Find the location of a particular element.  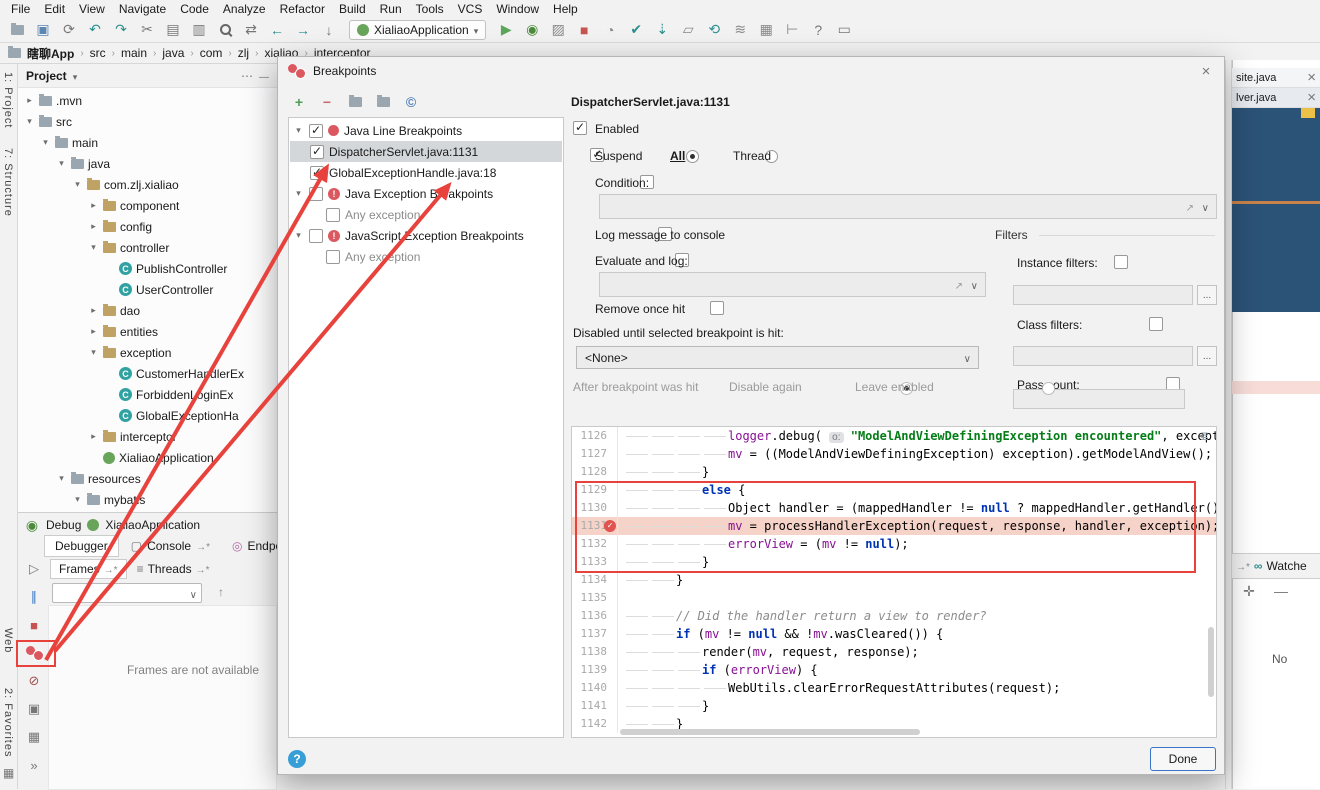

gutter-line-number: 1139 is located at coordinates (595, 670).